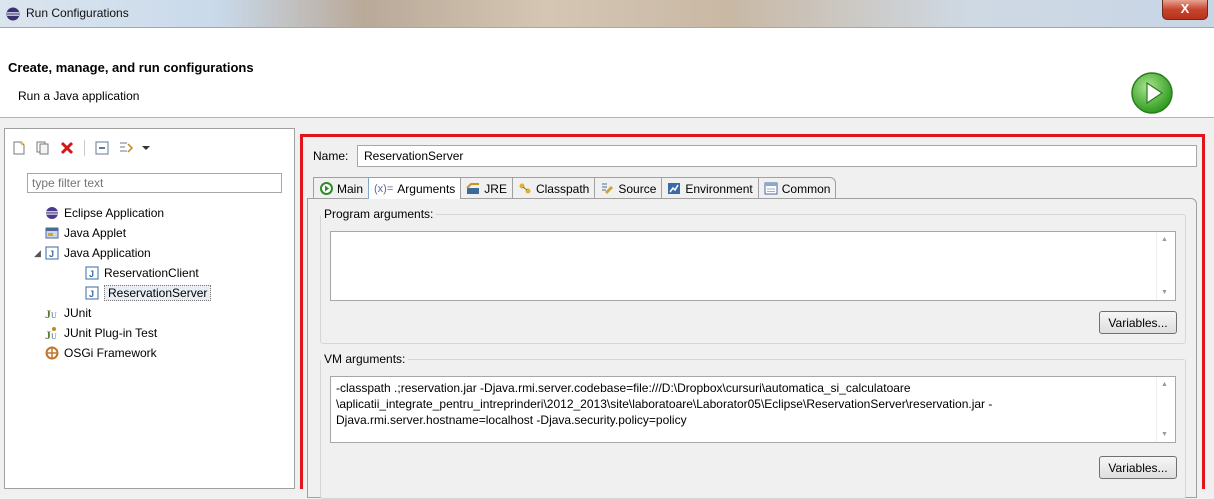 The image size is (1214, 499). What do you see at coordinates (365, 359) in the screenshot?
I see `vm-arguments-label: VM arguments:` at bounding box center [365, 359].